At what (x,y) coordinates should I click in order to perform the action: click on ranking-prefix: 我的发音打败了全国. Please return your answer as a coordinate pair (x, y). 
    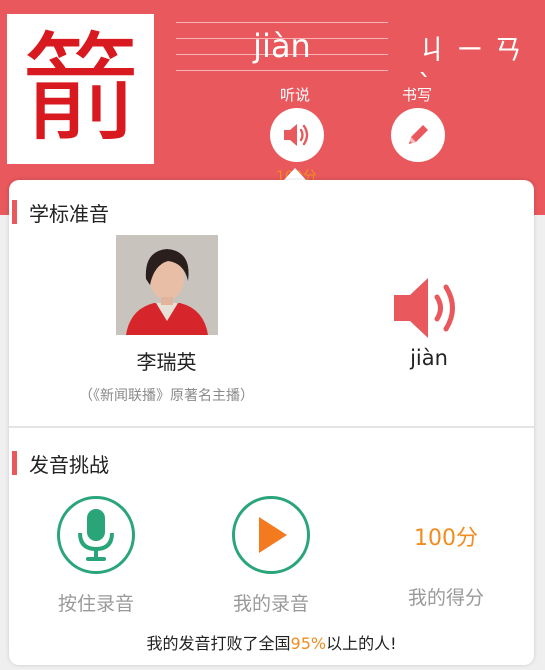
    Looking at the image, I should click on (218, 643).